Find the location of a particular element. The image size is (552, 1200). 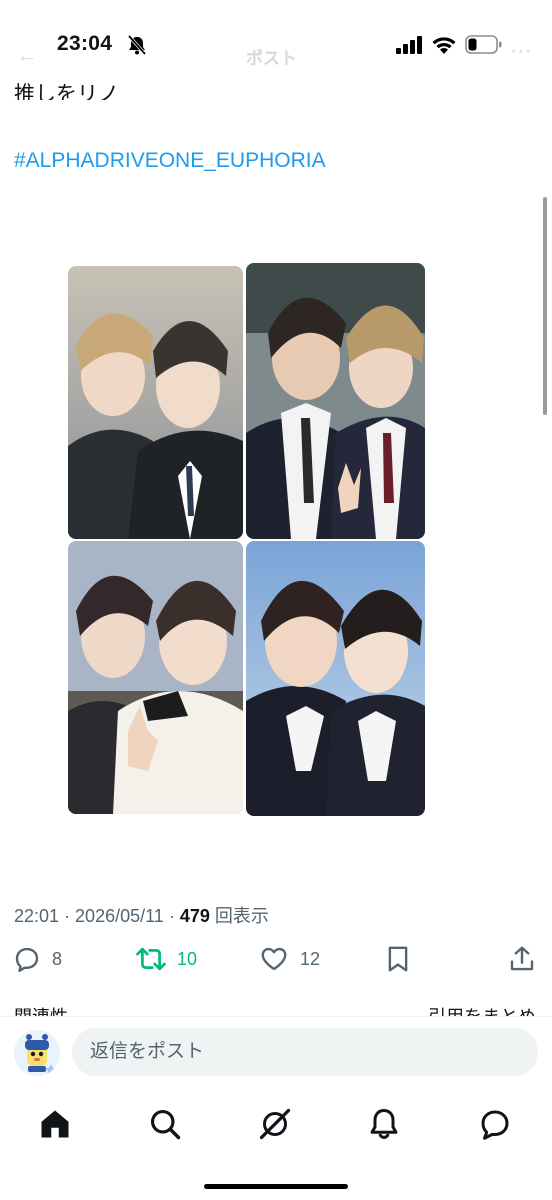

bookmark-icon is located at coordinates (398, 959).